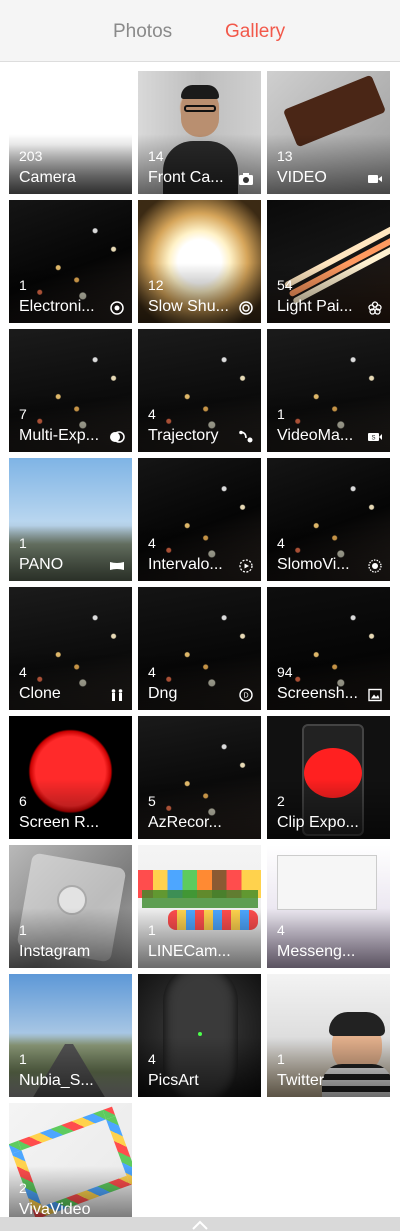 Image resolution: width=400 pixels, height=1231 pixels. What do you see at coordinates (55, 951) in the screenshot?
I see `album-label: Instagram` at bounding box center [55, 951].